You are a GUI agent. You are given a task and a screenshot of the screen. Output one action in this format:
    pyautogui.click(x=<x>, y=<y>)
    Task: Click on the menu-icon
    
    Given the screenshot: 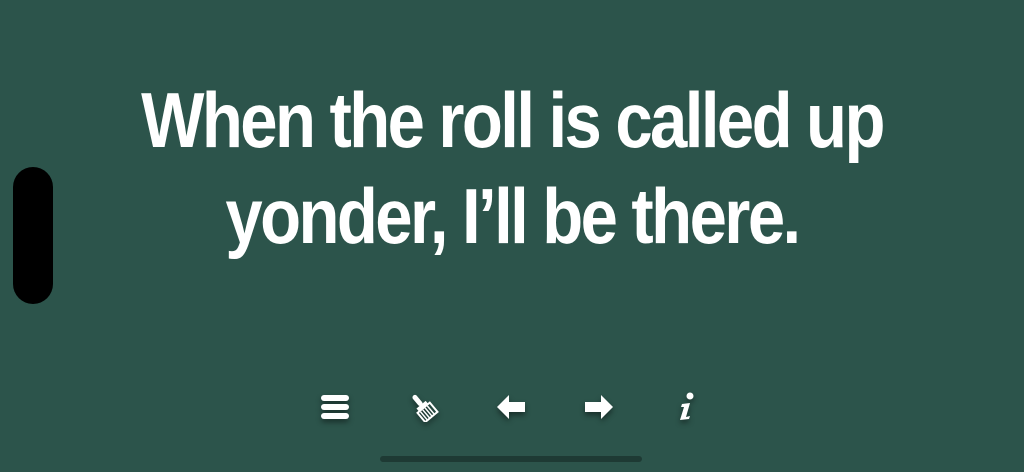 What is the action you would take?
    pyautogui.click(x=335, y=407)
    